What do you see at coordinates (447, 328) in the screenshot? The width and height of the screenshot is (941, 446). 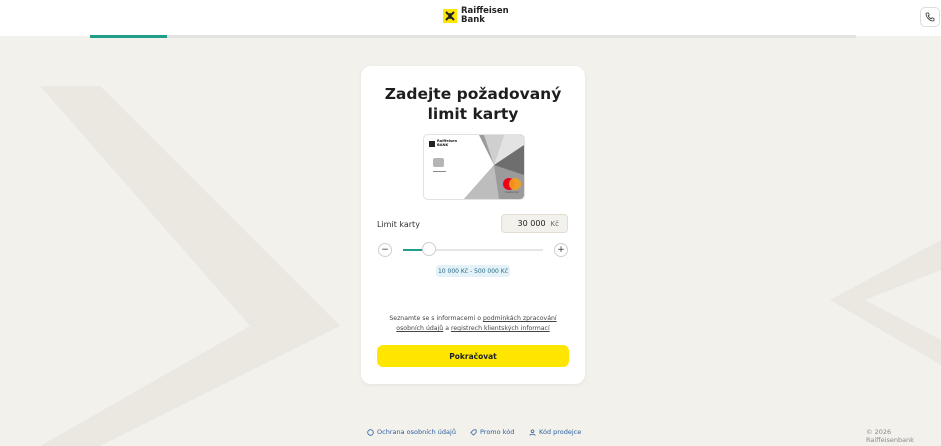 I see `consent-text-part2: a` at bounding box center [447, 328].